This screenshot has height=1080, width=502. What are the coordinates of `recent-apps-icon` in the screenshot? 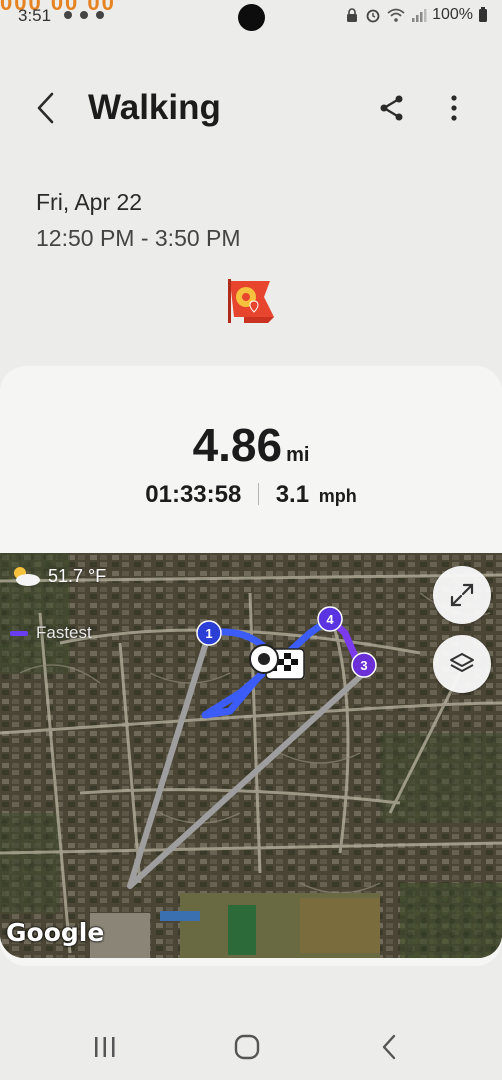 It's located at (105, 1047).